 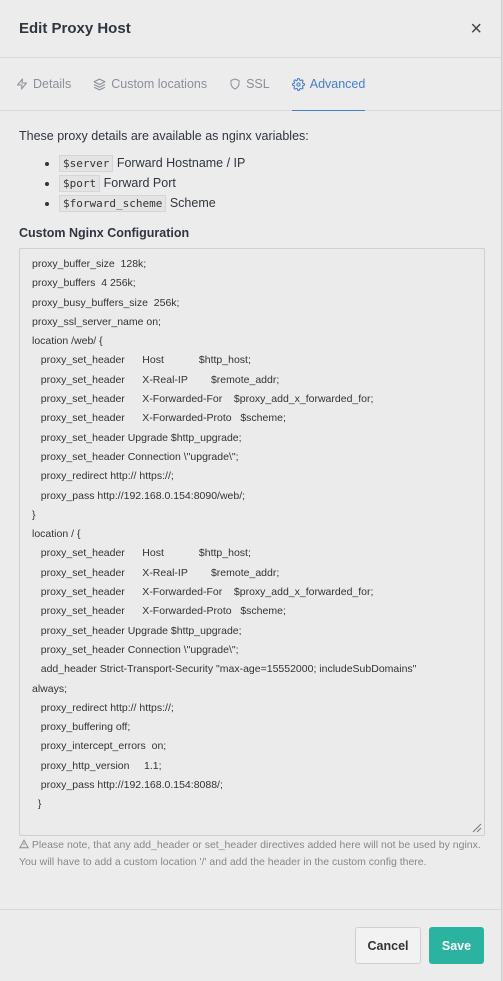 I want to click on tab-details: Details, so click(x=43, y=84).